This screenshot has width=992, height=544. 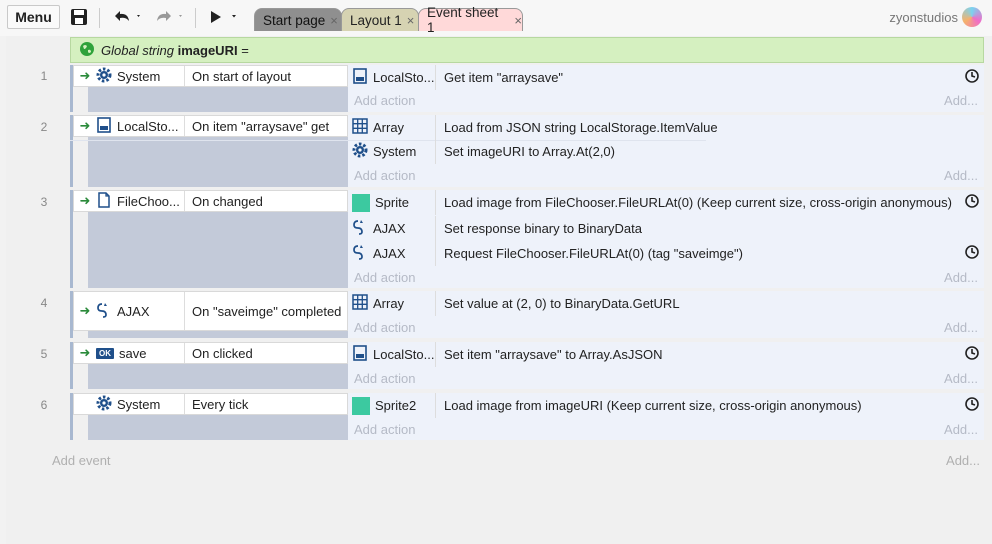 I want to click on action: AJAX Set response binary to BinaryData, so click(x=666, y=228).